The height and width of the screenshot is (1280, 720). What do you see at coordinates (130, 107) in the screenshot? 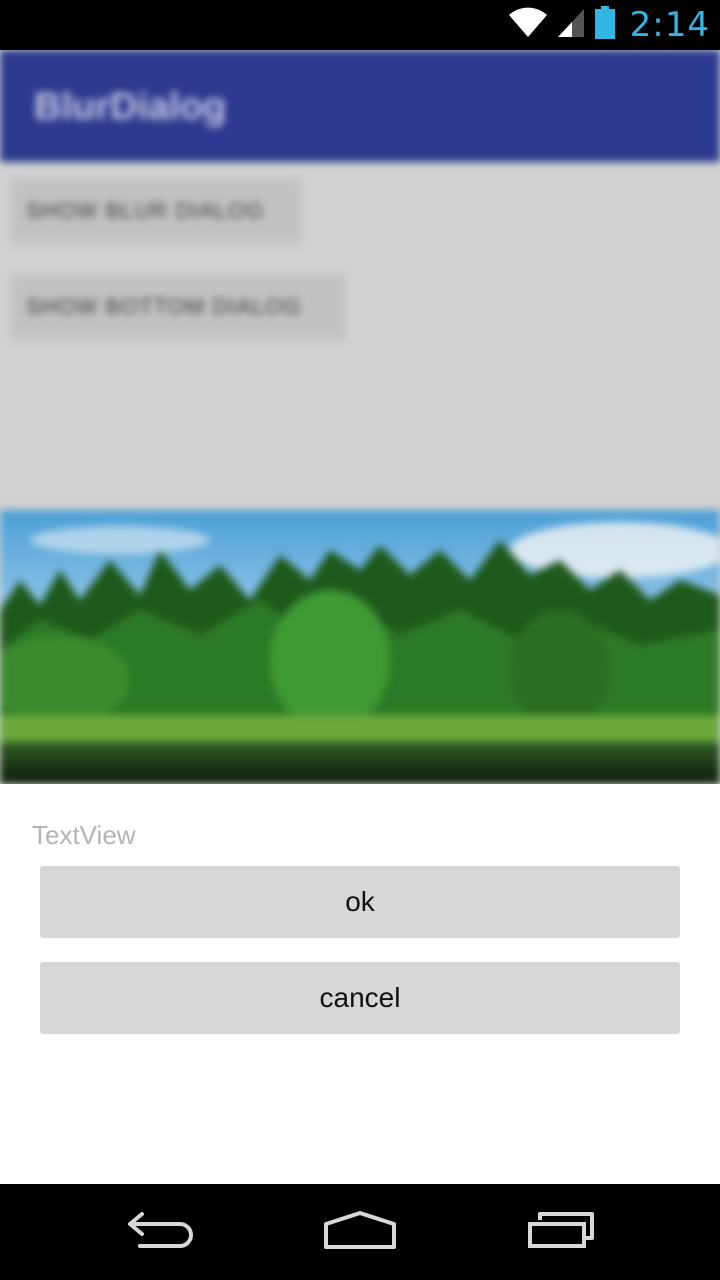
I see `app-title: BlurDialog` at bounding box center [130, 107].